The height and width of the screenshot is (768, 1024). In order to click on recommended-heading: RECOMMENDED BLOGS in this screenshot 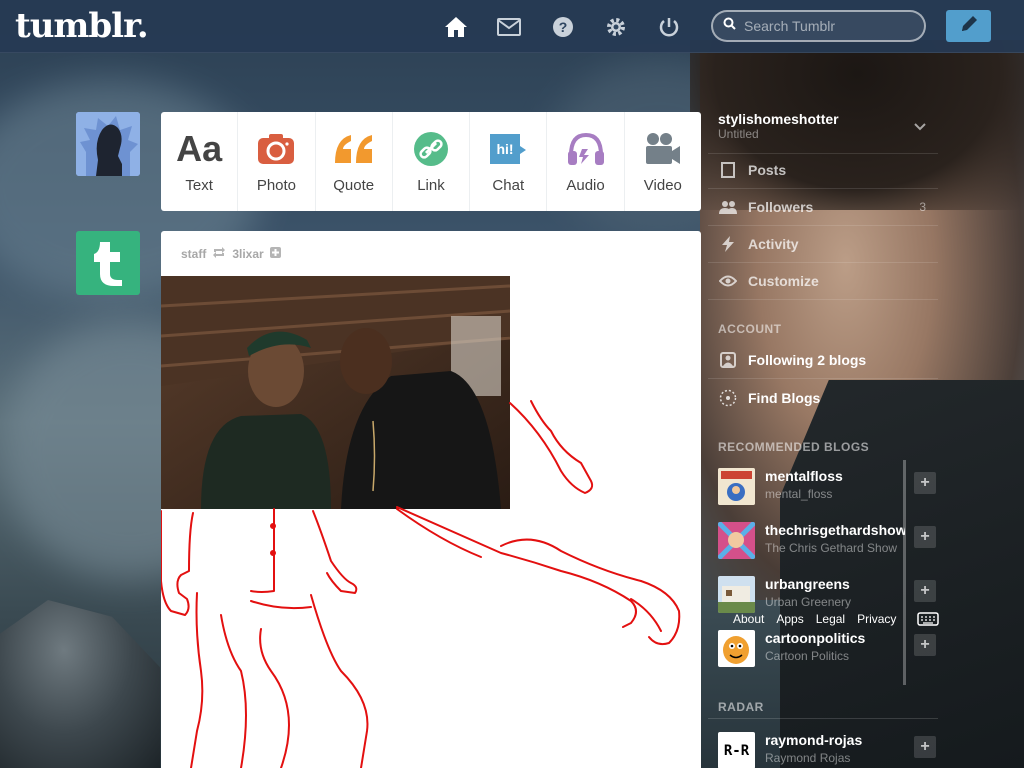, I will do `click(794, 447)`.